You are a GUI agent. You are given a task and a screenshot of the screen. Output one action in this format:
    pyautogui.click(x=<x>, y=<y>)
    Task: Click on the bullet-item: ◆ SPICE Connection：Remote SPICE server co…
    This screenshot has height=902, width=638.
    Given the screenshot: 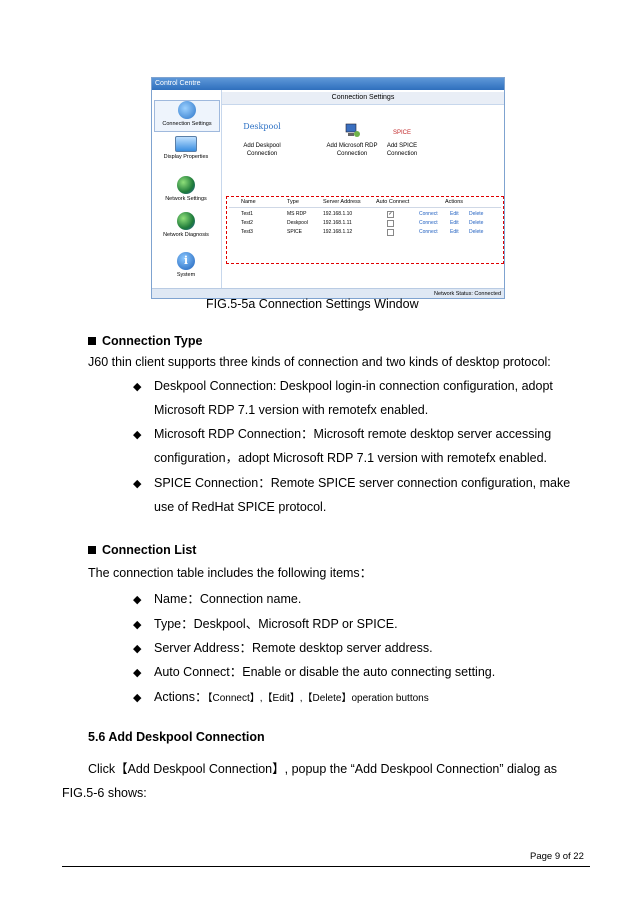 What is the action you would take?
    pyautogui.click(x=352, y=483)
    